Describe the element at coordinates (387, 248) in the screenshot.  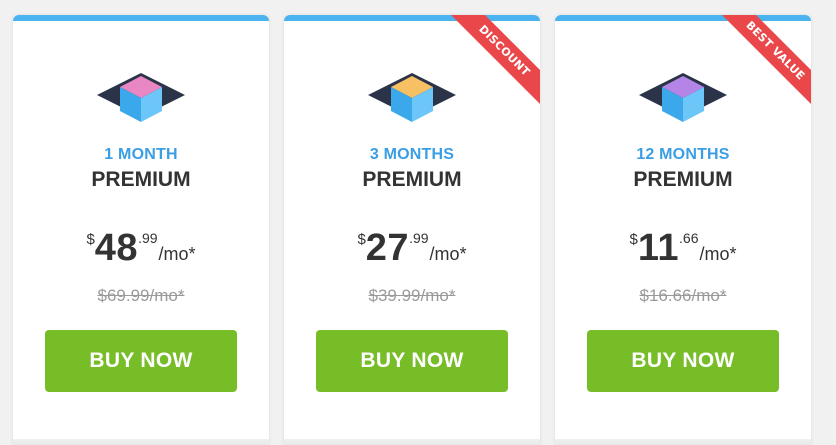
I see `price-whole: 27` at that location.